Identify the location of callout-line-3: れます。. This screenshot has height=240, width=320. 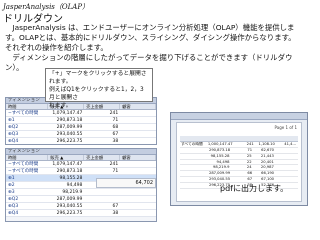
(60, 106).